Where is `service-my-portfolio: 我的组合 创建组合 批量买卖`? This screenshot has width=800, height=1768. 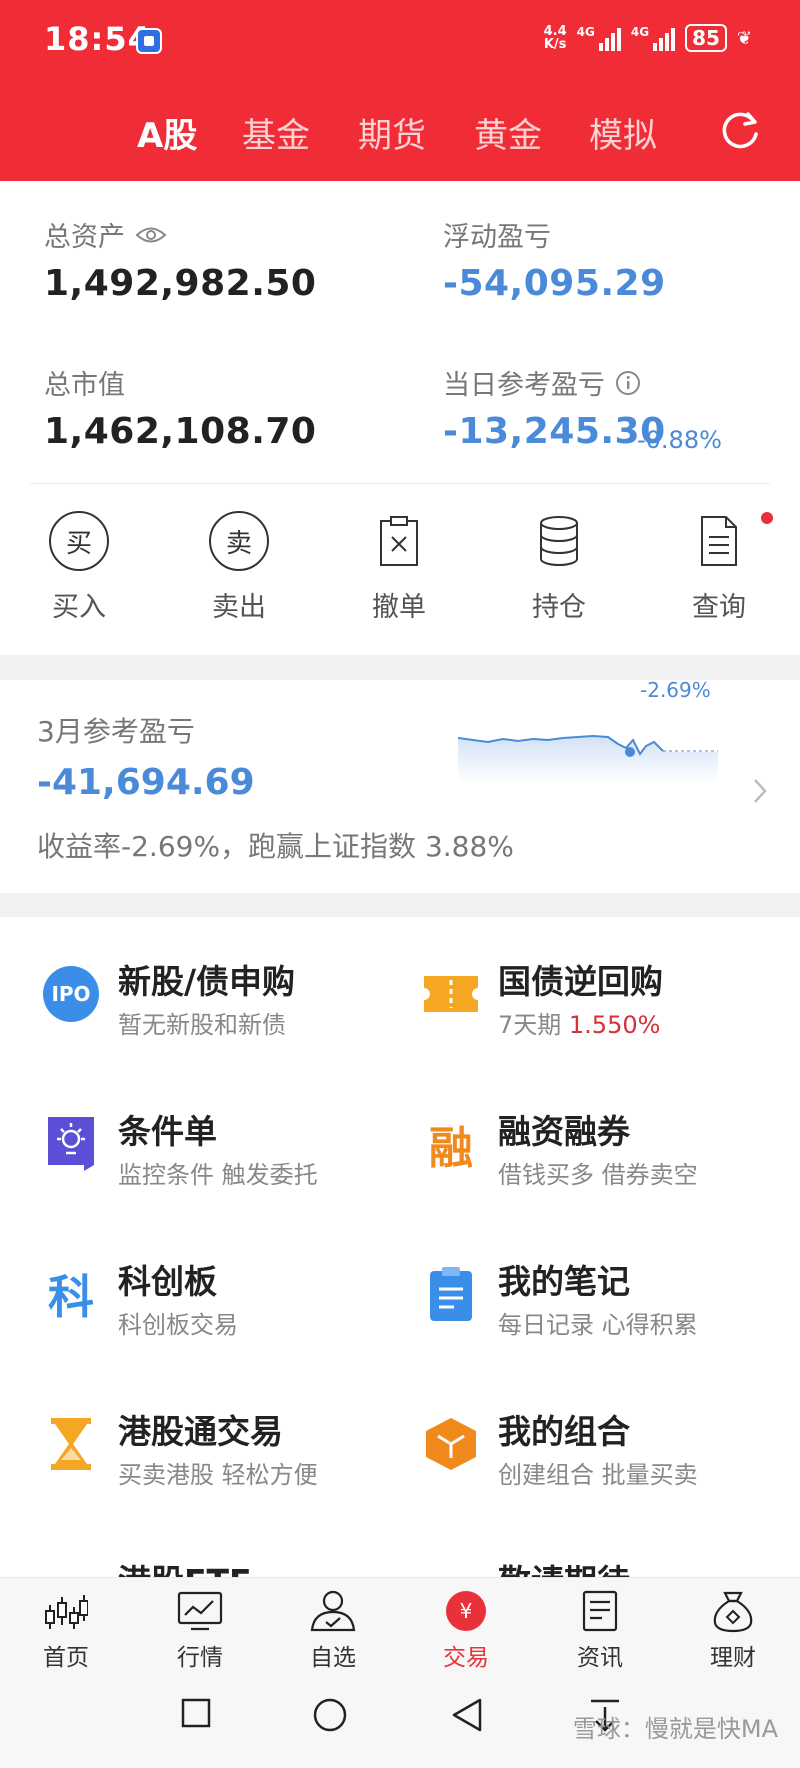 service-my-portfolio: 我的组合 创建组合 批量买卖 is located at coordinates (611, 1450).